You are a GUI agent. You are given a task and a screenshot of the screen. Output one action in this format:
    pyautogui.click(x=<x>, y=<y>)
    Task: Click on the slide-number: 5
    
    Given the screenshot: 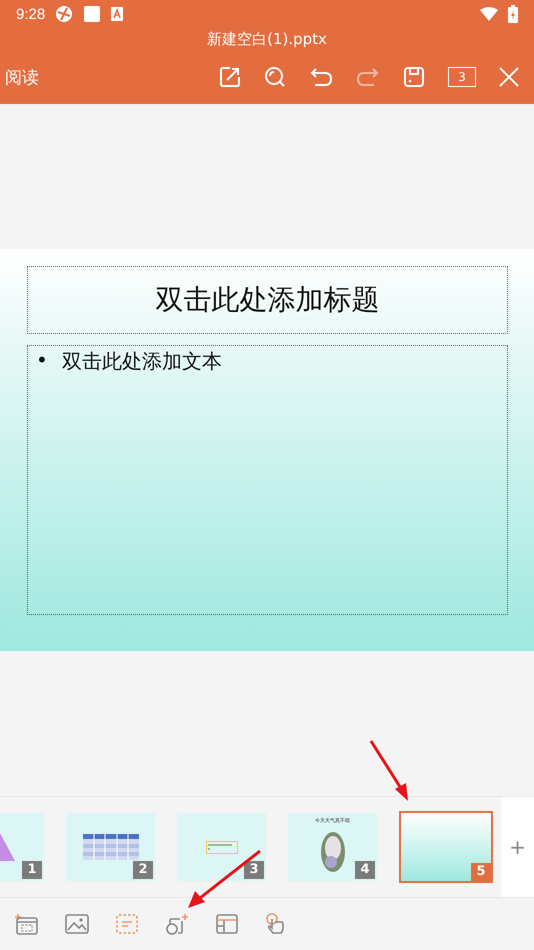 What is the action you would take?
    pyautogui.click(x=481, y=872)
    